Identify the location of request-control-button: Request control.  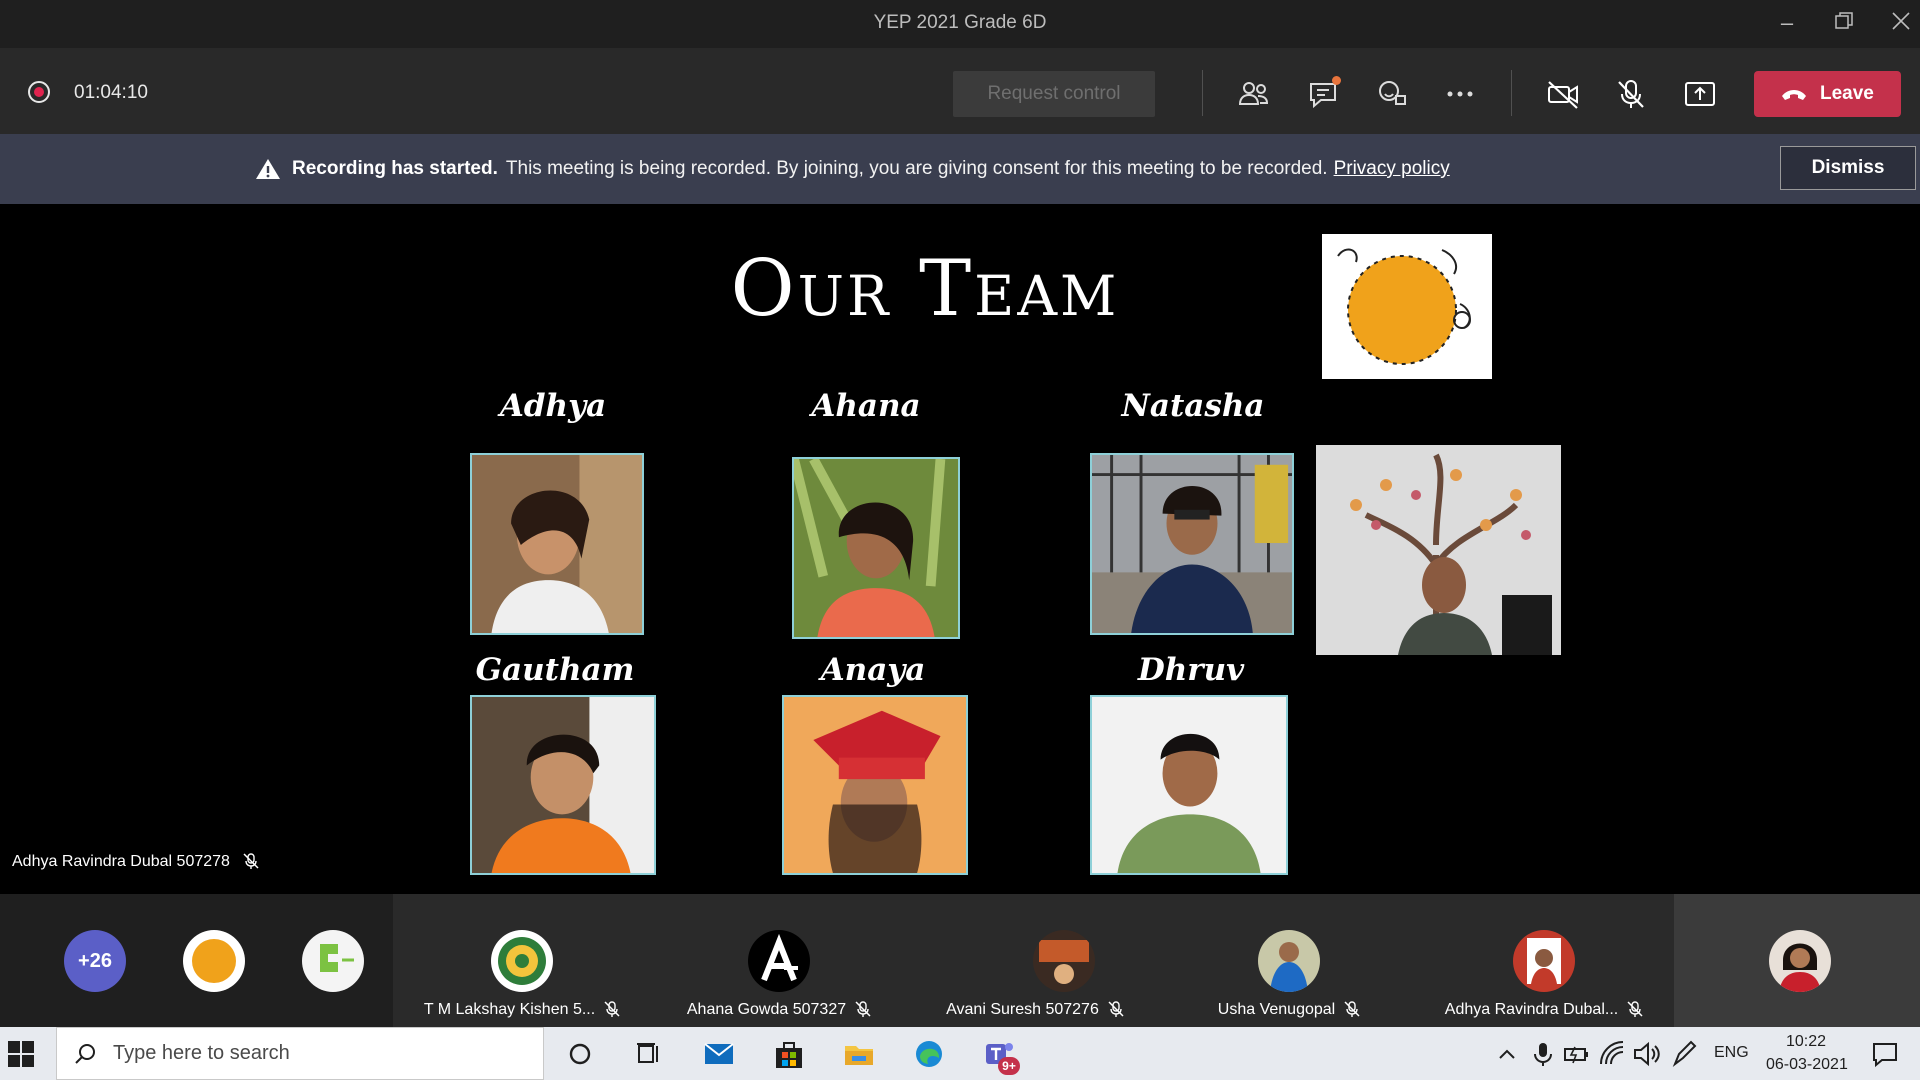
(1054, 94).